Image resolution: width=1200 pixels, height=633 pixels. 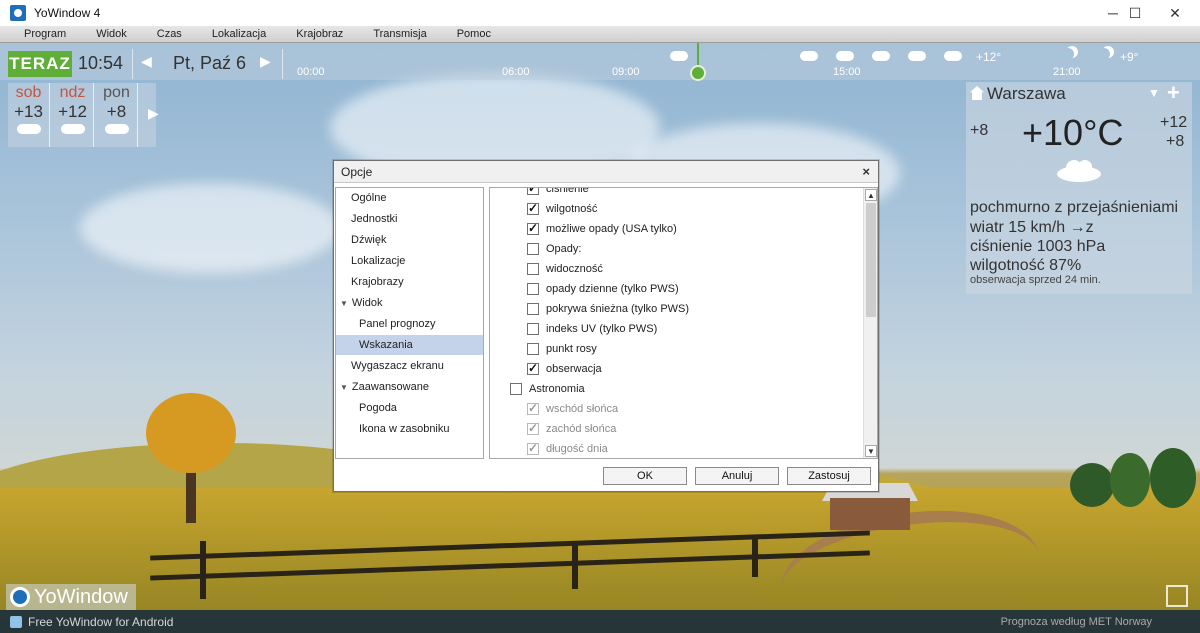 I want to click on nav-panel-prognozy: Panel prognozy, so click(x=409, y=324).